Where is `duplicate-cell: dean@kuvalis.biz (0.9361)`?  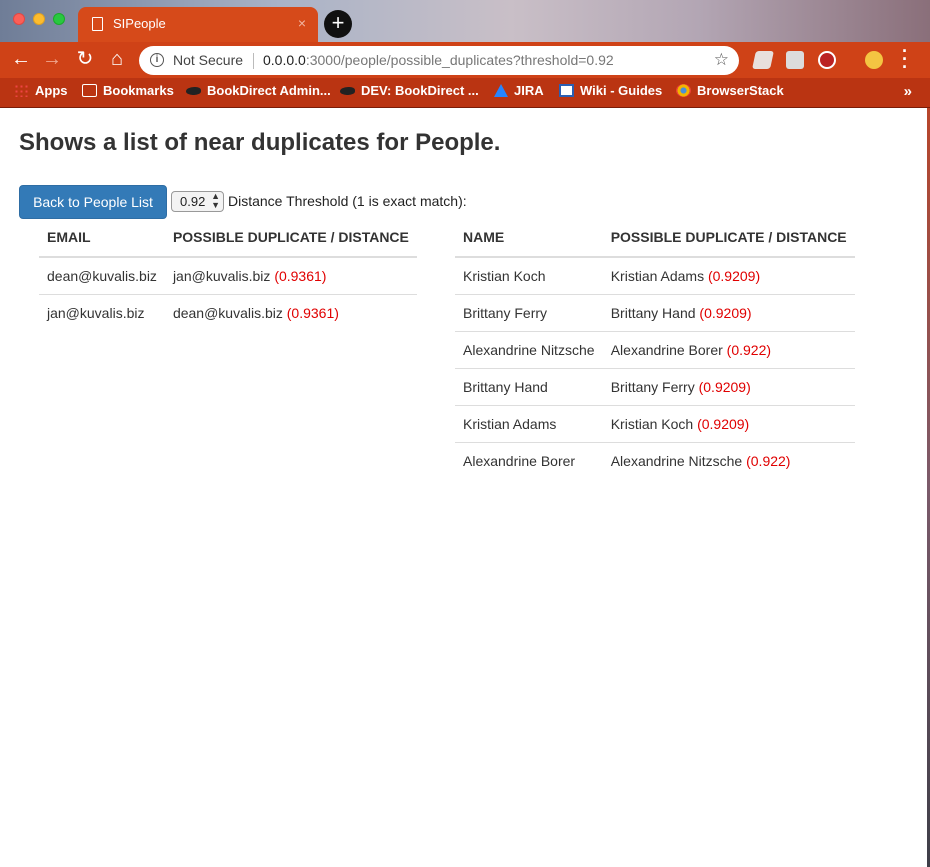 duplicate-cell: dean@kuvalis.biz (0.9361) is located at coordinates (290, 312).